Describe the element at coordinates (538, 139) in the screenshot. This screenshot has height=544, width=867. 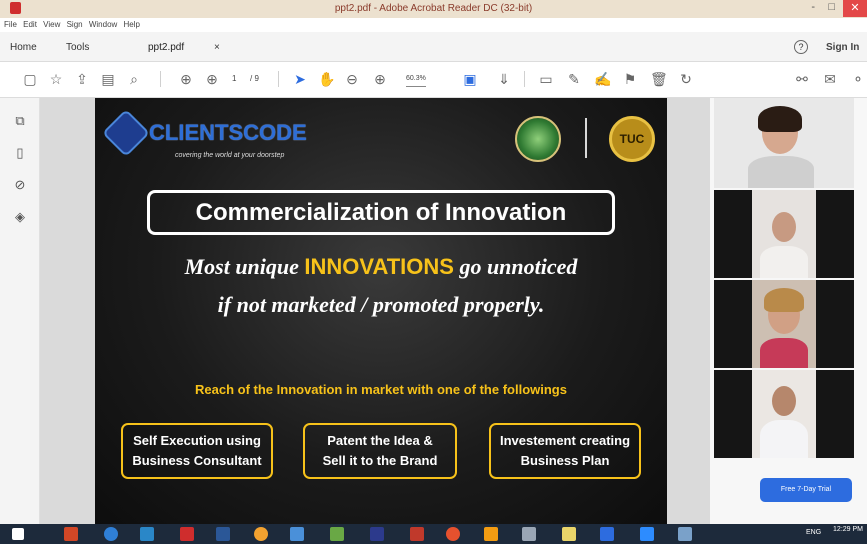
I see `university-seal-logo` at that location.